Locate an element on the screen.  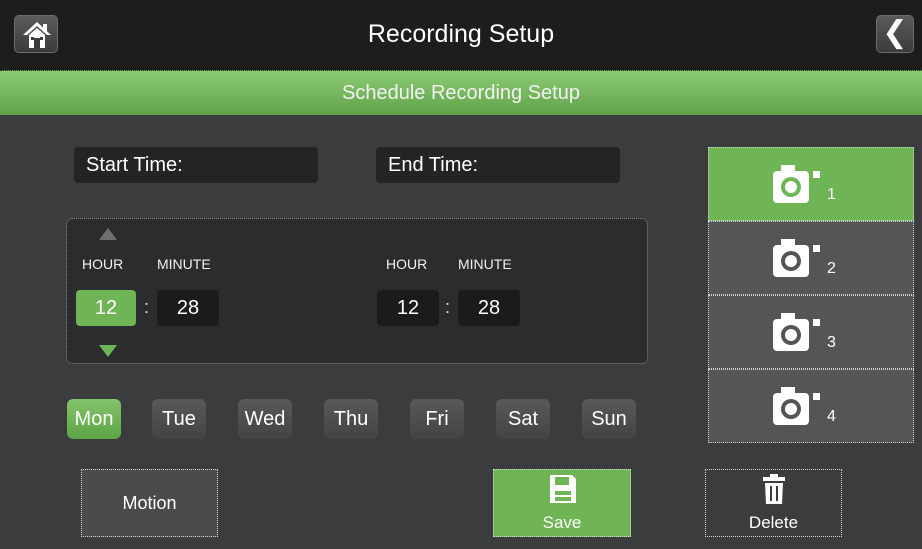
section-header: Schedule Recording Setup is located at coordinates (461, 92).